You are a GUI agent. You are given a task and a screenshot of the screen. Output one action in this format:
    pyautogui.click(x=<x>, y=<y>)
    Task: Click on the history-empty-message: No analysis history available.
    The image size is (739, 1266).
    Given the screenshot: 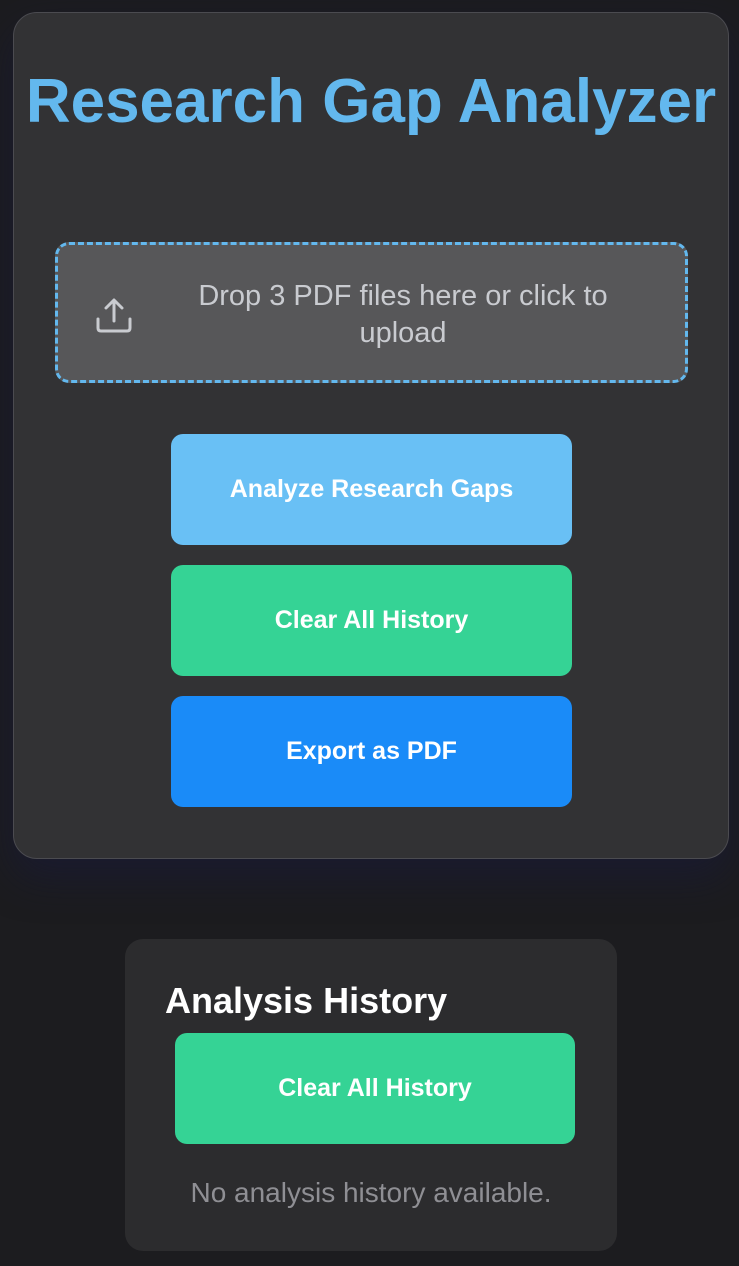 What is the action you would take?
    pyautogui.click(x=371, y=1192)
    